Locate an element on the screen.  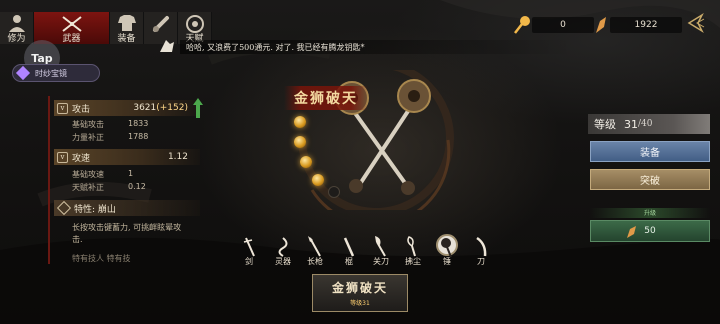
weapon-type-selector: 剑 灵器 长枪 棍 关刀 拂尘 锤 刀 is located at coordinates (365, 251).